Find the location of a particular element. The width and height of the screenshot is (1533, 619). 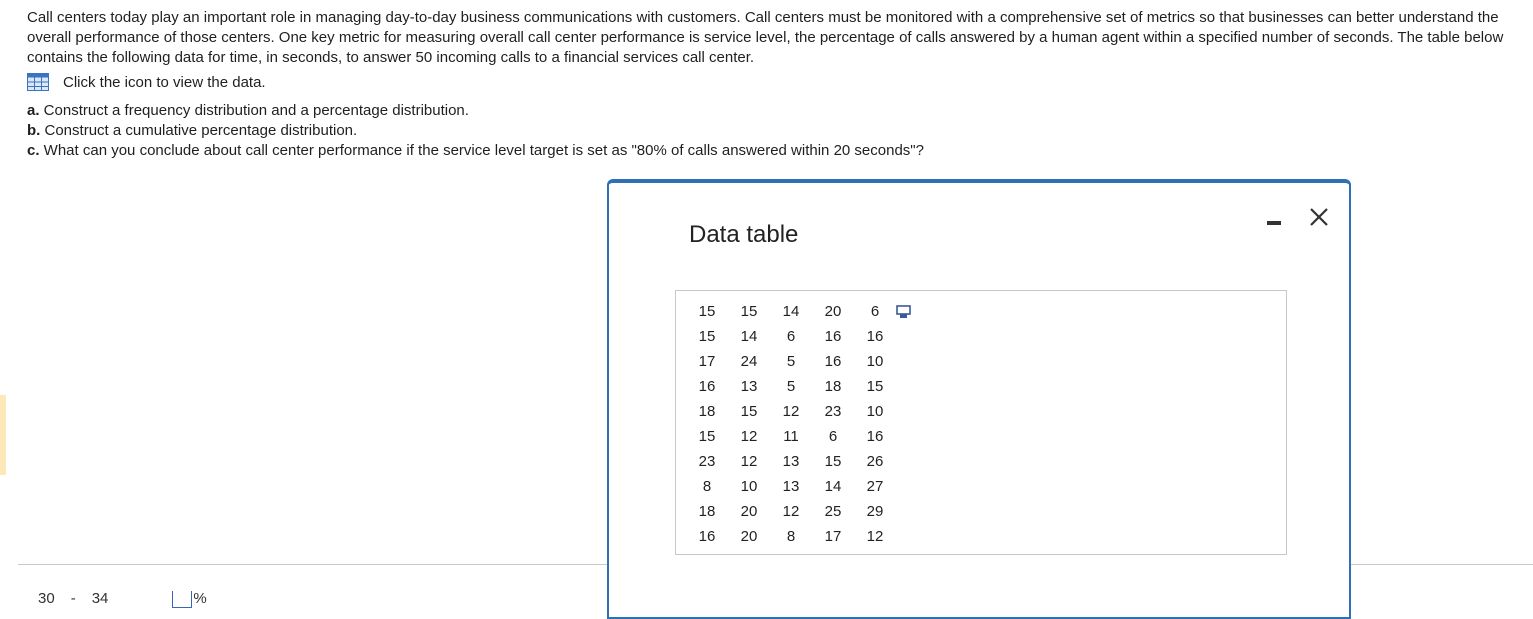

copy-icon is located at coordinates (904, 312).